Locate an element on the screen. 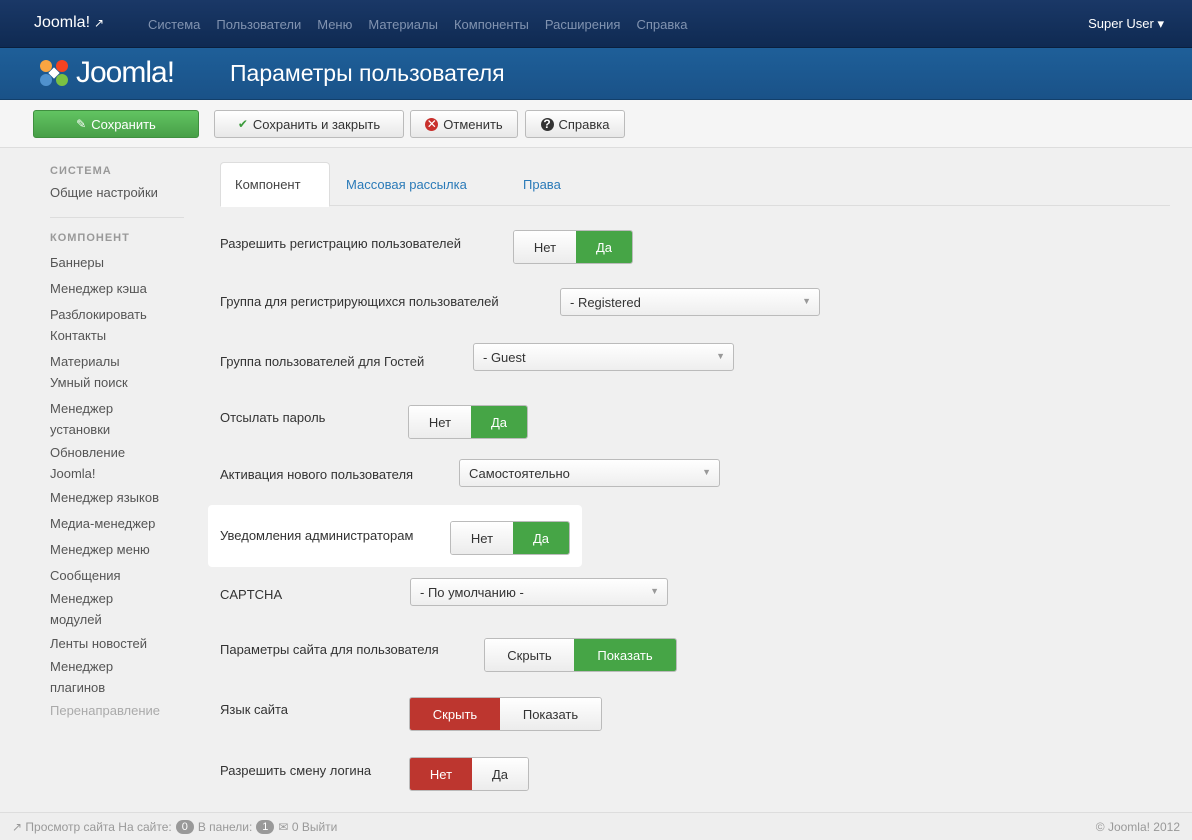 This screenshot has height=840, width=1192. joomla-logo: Joomla! is located at coordinates (105, 73).